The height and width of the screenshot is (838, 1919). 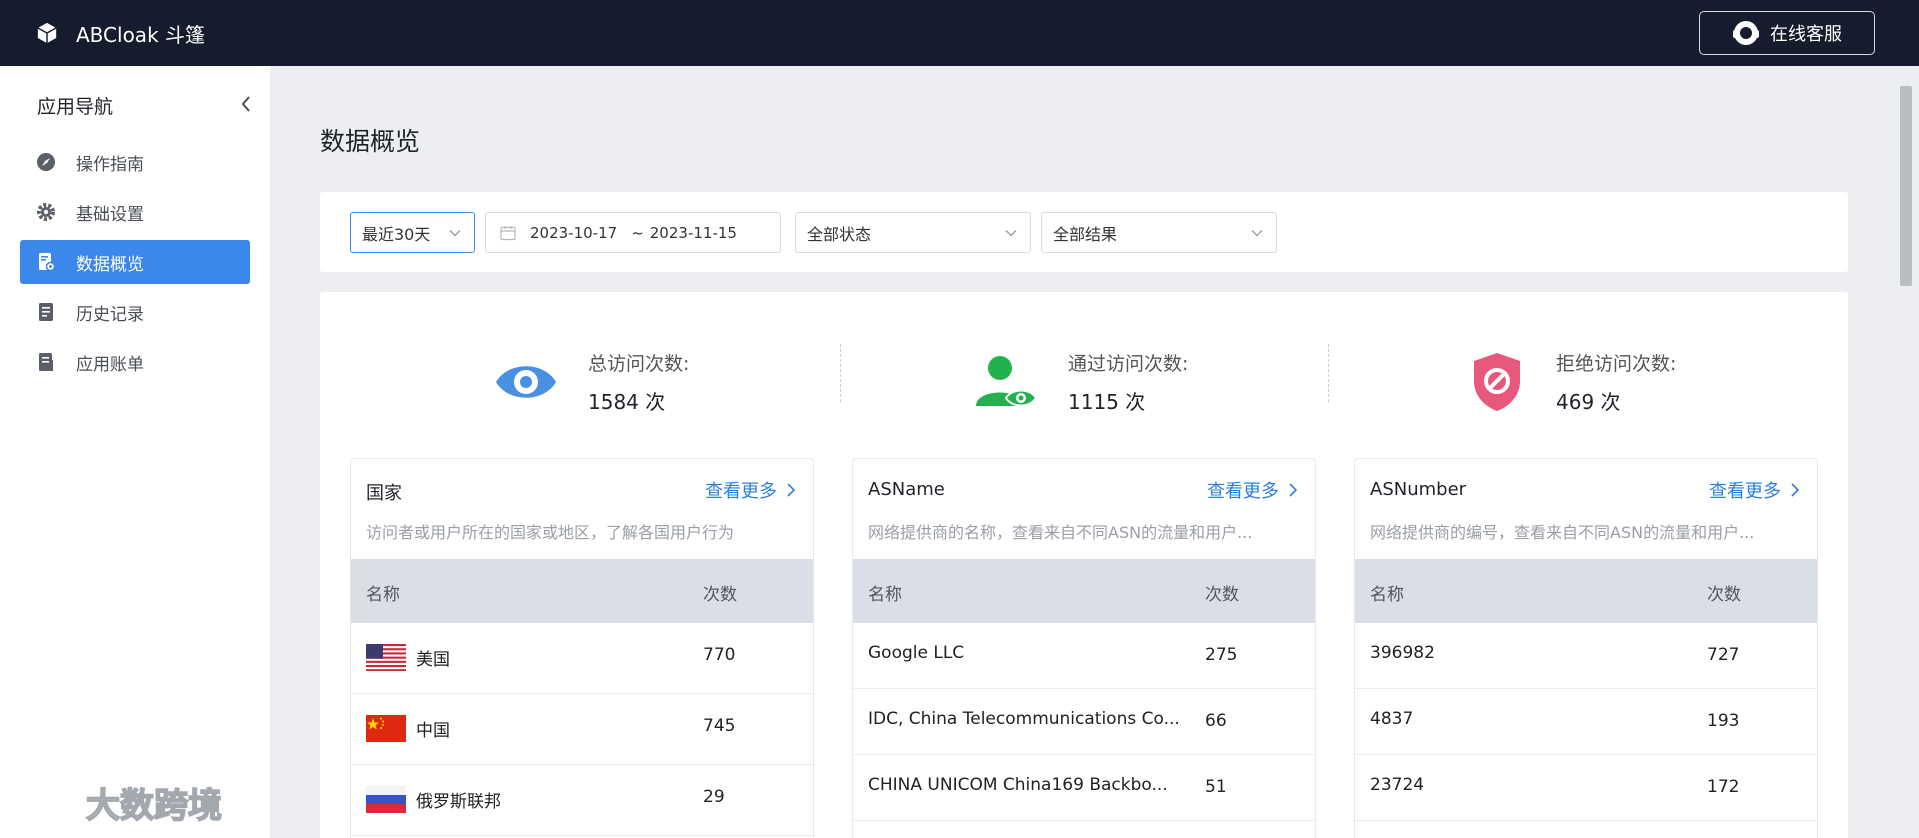 I want to click on row-count: 172, so click(x=1723, y=787).